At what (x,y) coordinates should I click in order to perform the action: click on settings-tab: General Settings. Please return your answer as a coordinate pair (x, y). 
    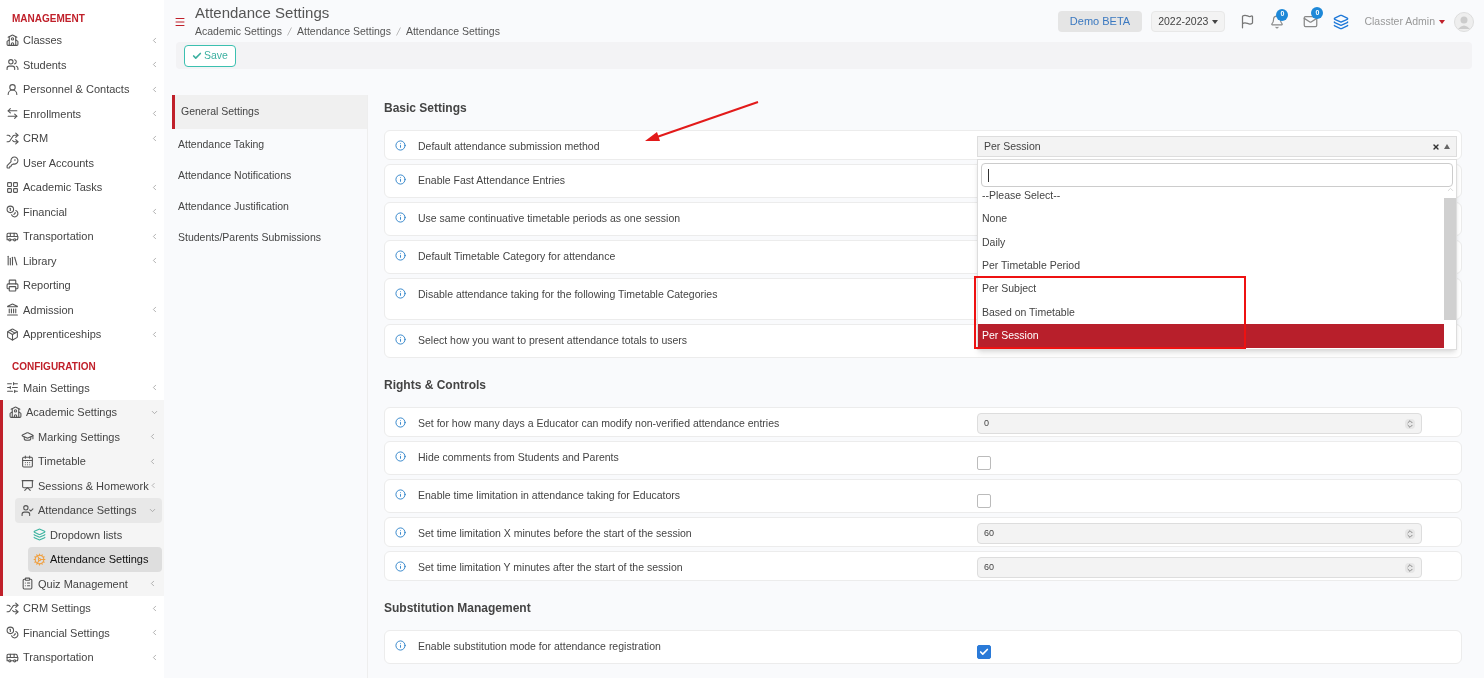
    Looking at the image, I should click on (269, 112).